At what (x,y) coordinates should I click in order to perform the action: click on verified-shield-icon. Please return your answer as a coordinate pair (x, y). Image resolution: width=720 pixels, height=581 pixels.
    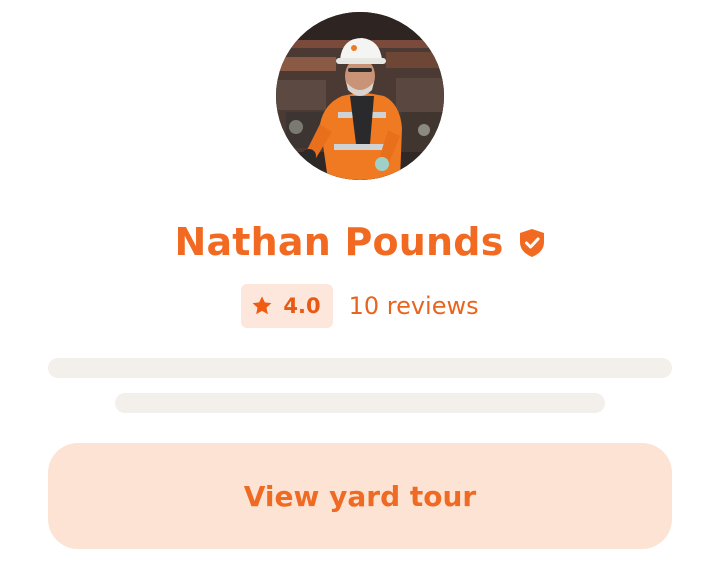
    Looking at the image, I should click on (531, 243).